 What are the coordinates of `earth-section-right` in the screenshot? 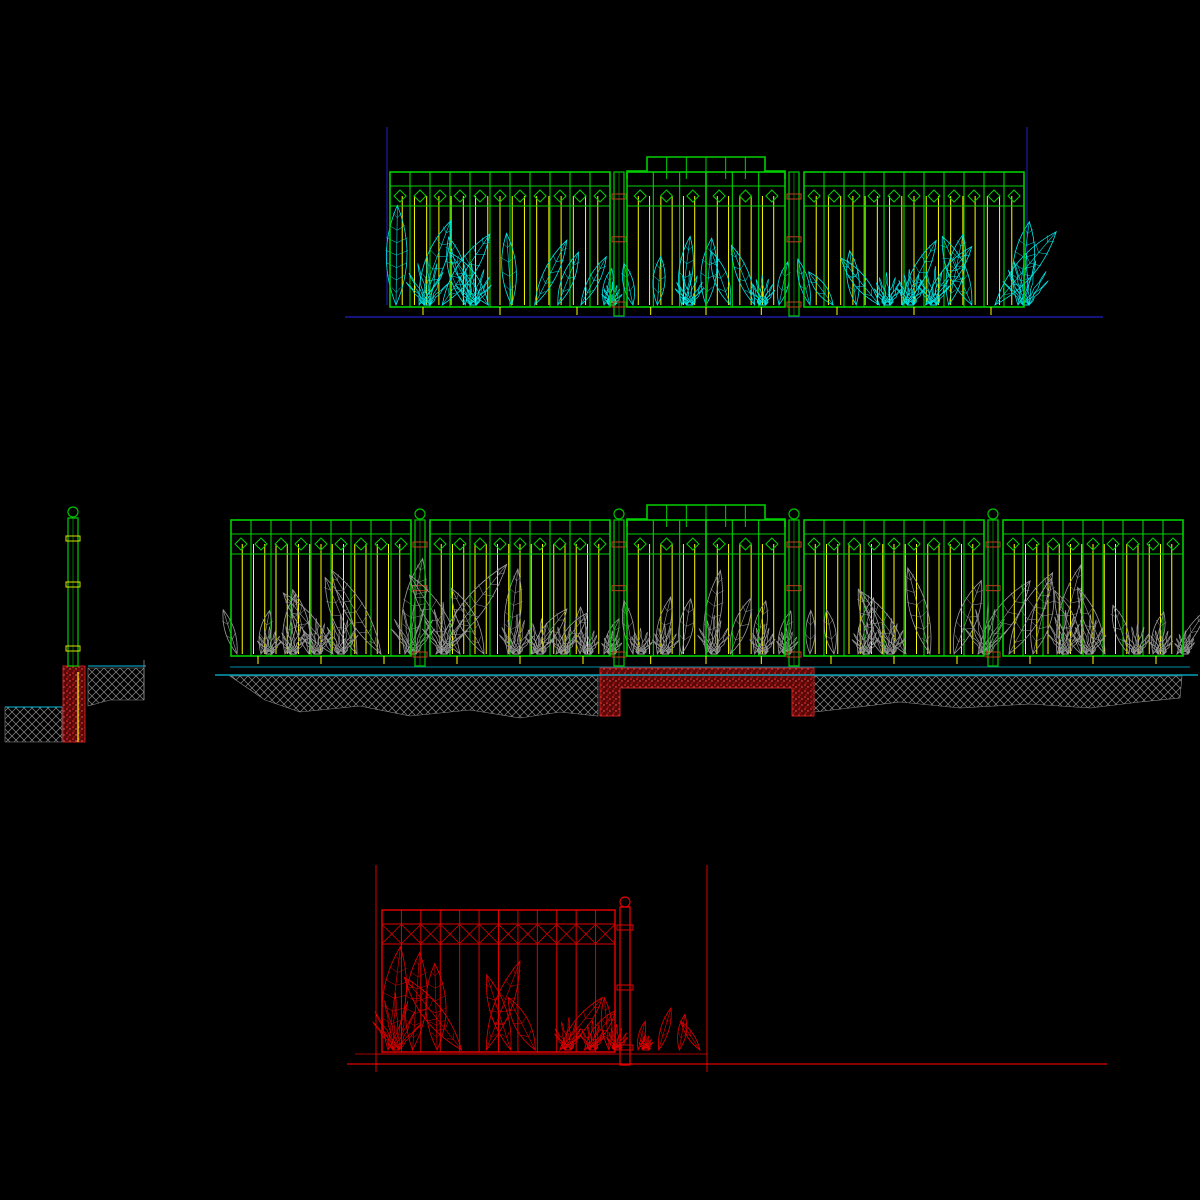 It's located at (998, 694).